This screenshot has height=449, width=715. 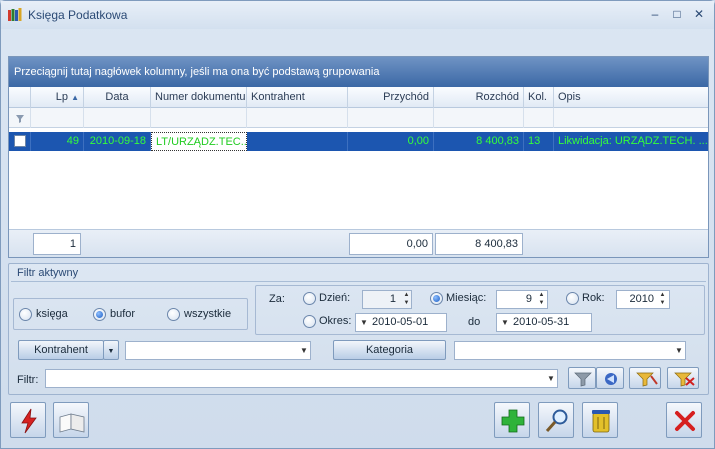 What do you see at coordinates (57, 244) in the screenshot?
I see `summary-count: 1` at bounding box center [57, 244].